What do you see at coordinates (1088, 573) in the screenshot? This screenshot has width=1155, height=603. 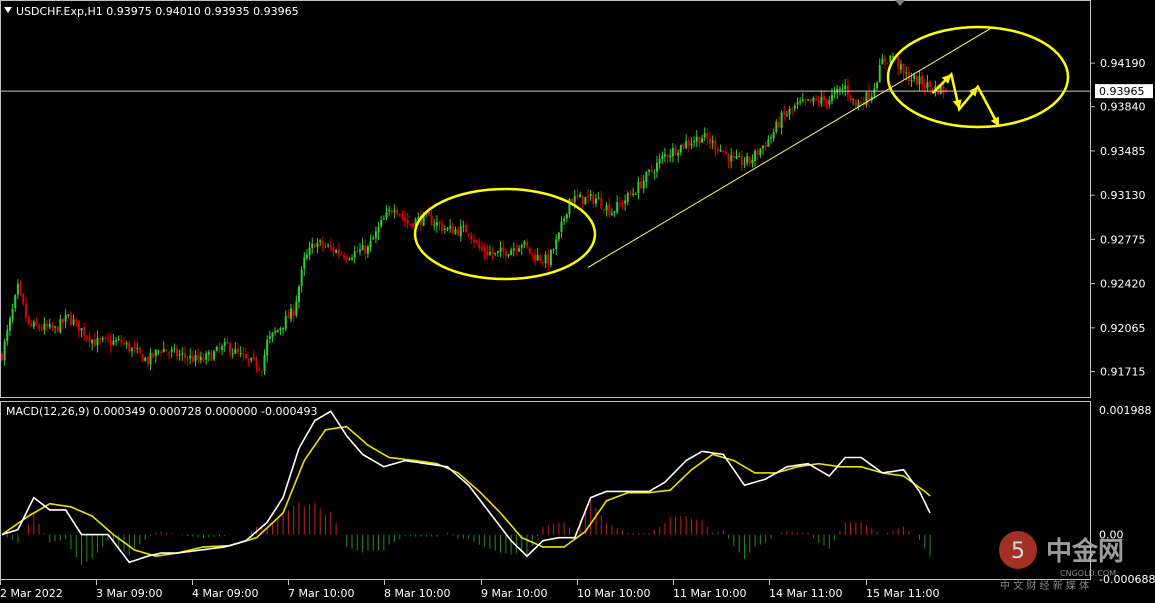 I see `watermark-brand-en: CNGOLD.COM` at bounding box center [1088, 573].